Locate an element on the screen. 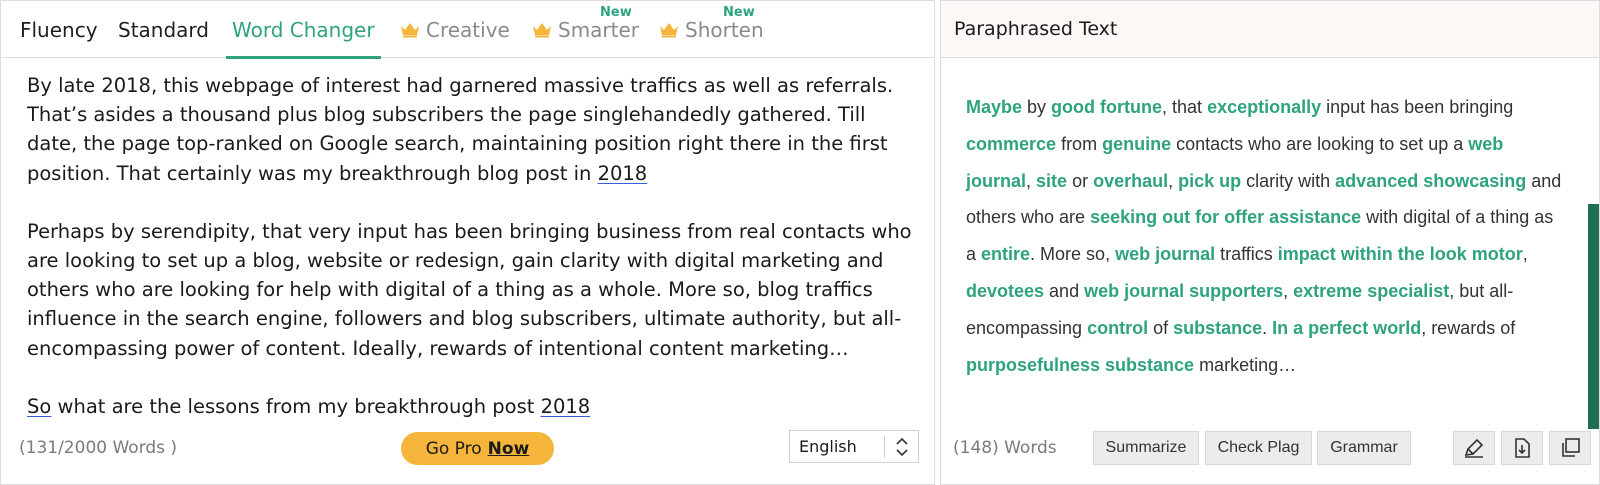 Image resolution: width=1600 pixels, height=485 pixels. changed-word: entire is located at coordinates (1005, 254).